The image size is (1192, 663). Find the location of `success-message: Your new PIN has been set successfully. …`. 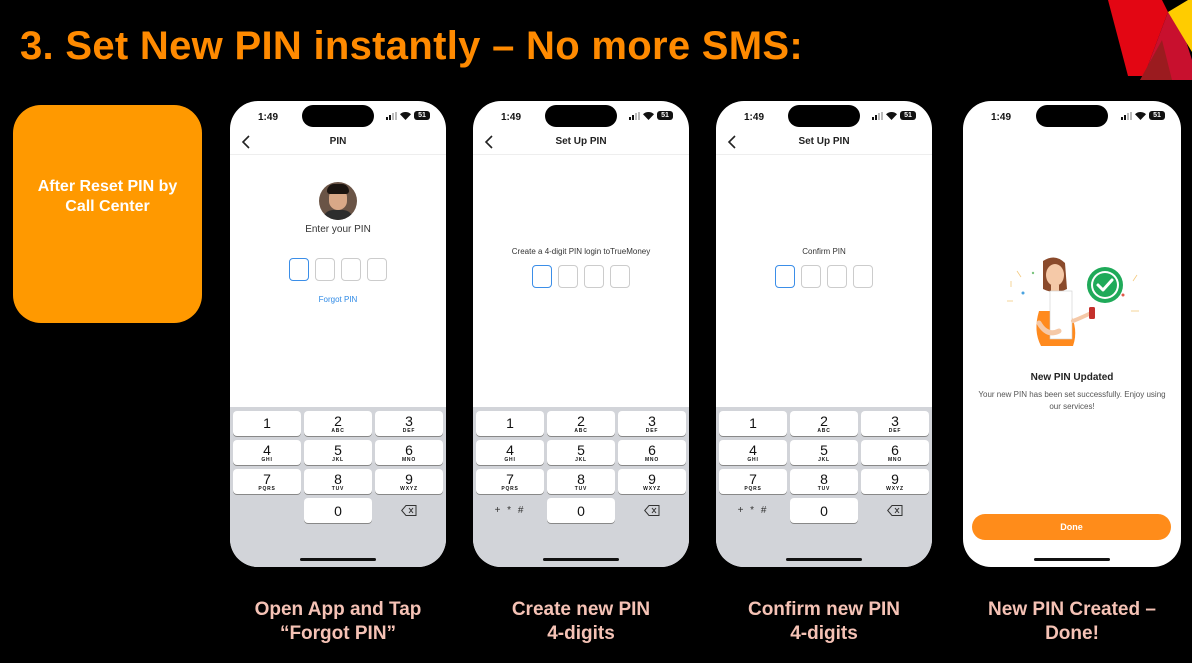

success-message: Your new PIN has been set successfully. … is located at coordinates (1072, 400).